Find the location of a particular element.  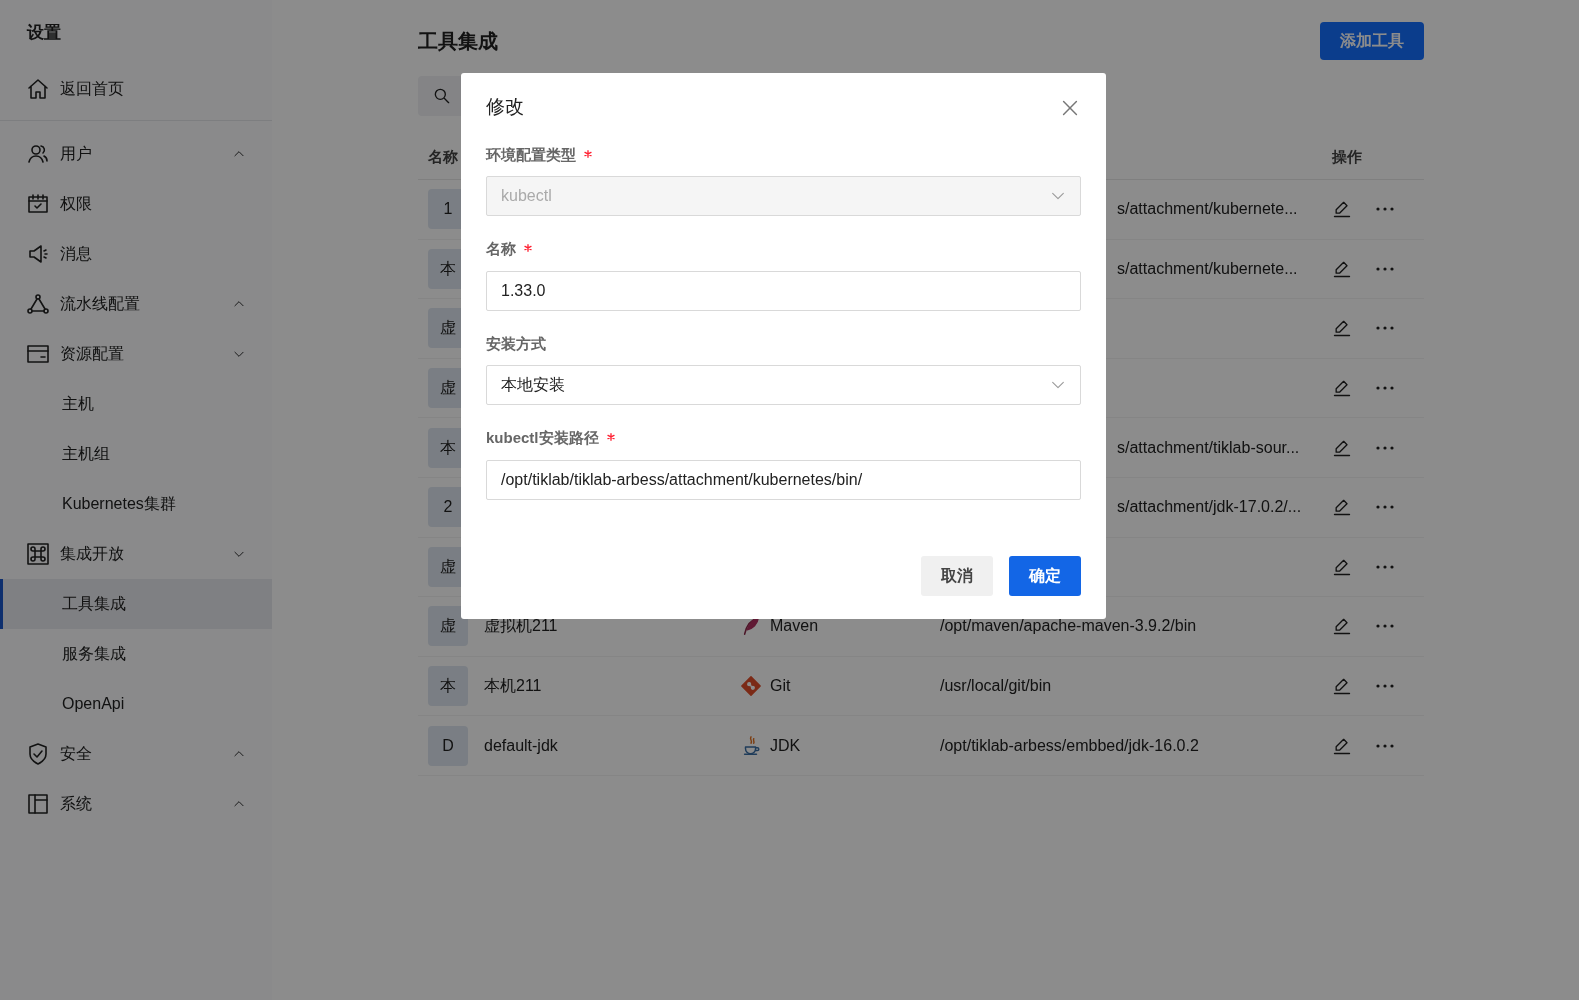

sidebar-subitem: OpenApi is located at coordinates (136, 703).